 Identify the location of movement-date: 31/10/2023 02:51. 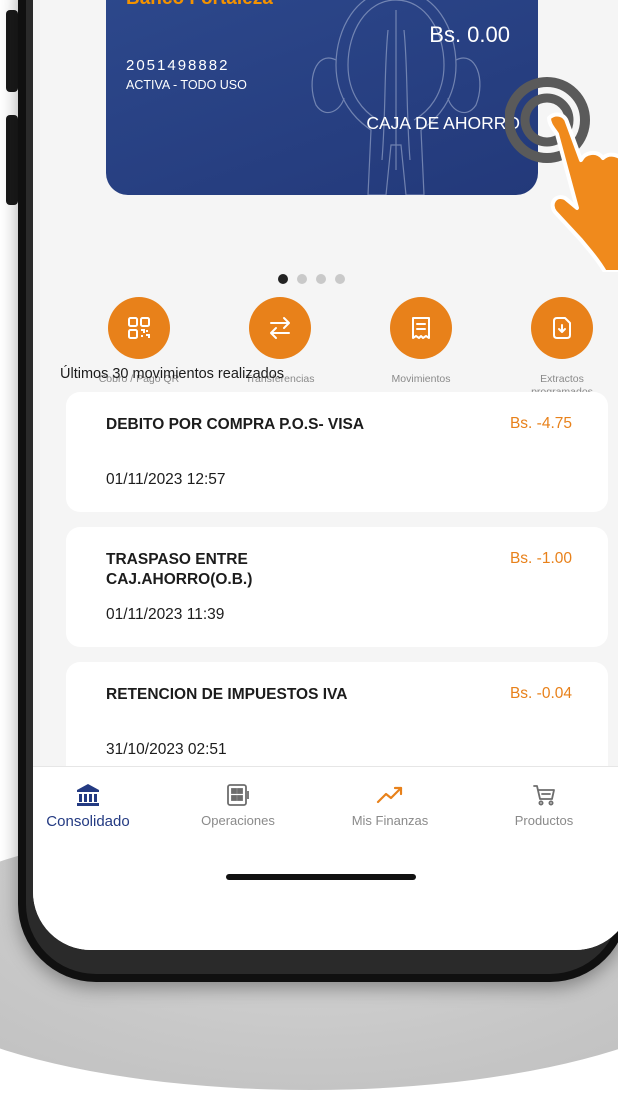
(166, 749).